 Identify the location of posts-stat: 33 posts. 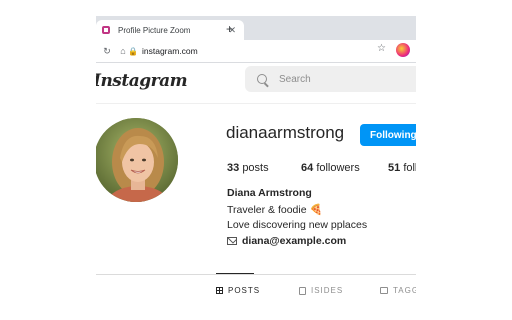
(248, 168).